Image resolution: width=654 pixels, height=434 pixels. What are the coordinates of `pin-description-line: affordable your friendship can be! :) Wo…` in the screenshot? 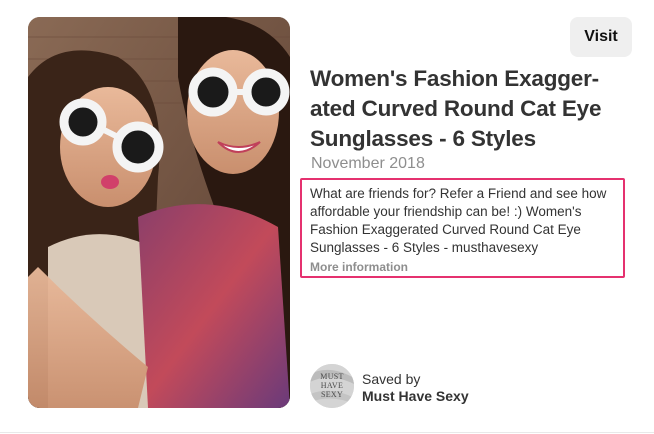 It's located at (446, 211).